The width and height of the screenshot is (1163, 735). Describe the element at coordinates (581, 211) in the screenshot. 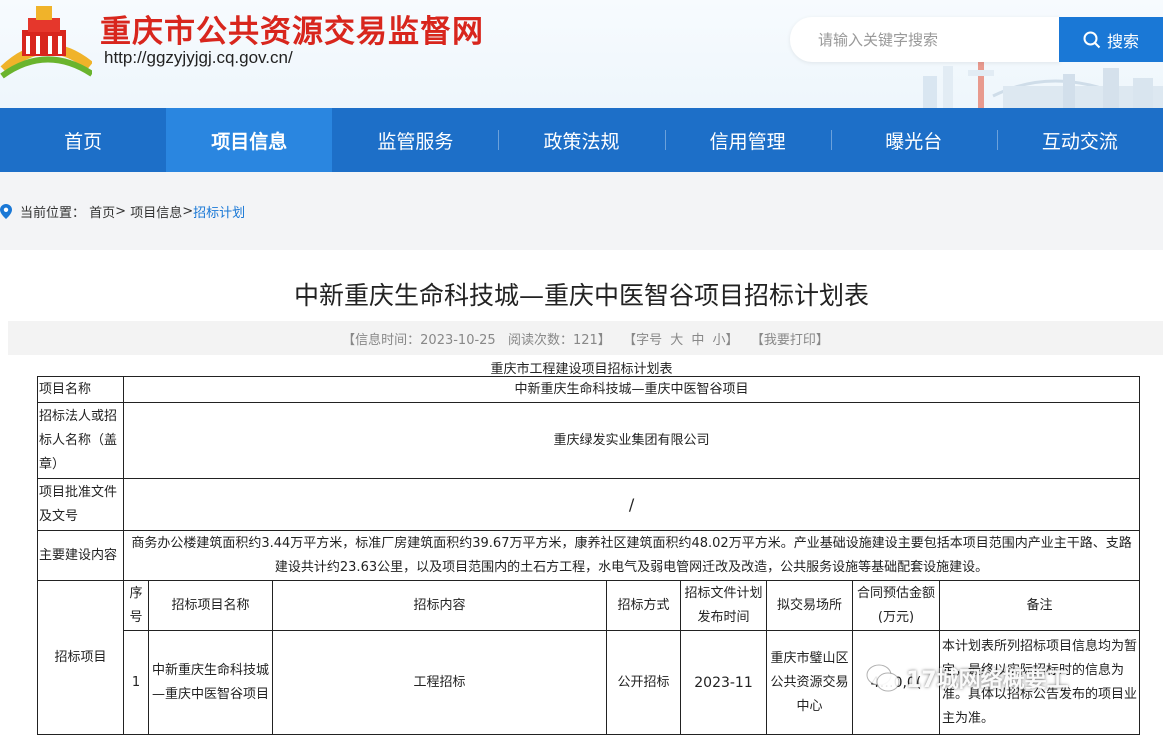

I see `breadcrumb-area: 当前位置： 首页 > 项目信息 > 招标计划` at that location.